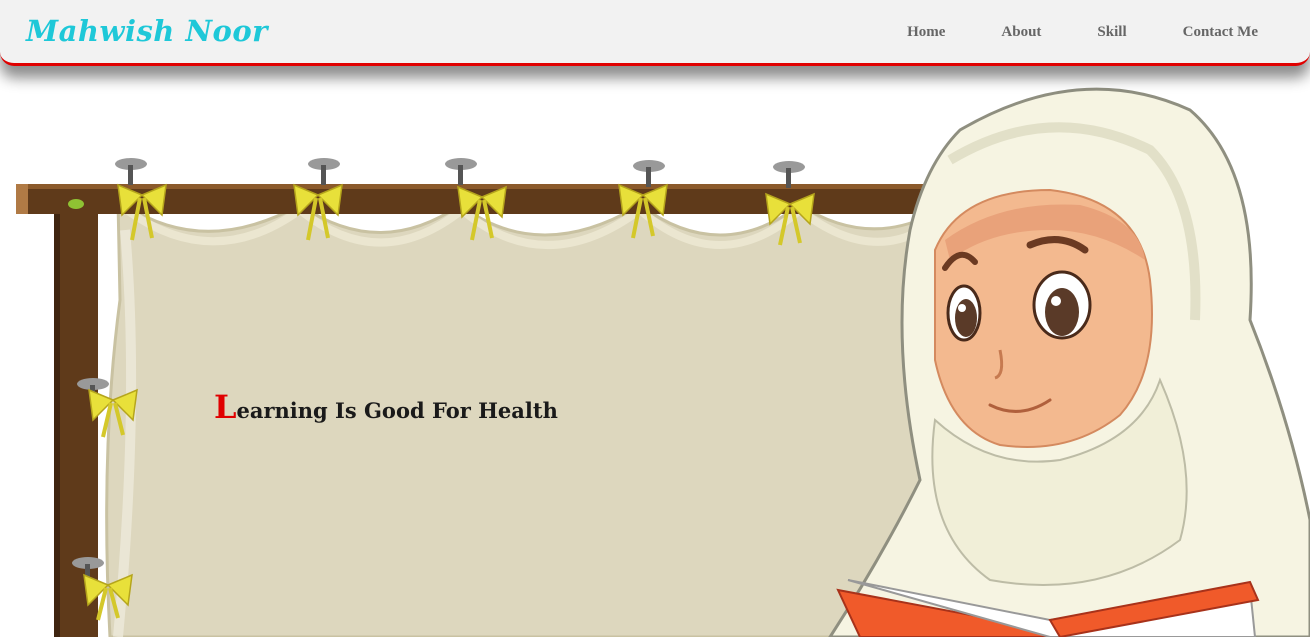  I want to click on nav-menu: Home About Skill Contact Me, so click(1054, 32).